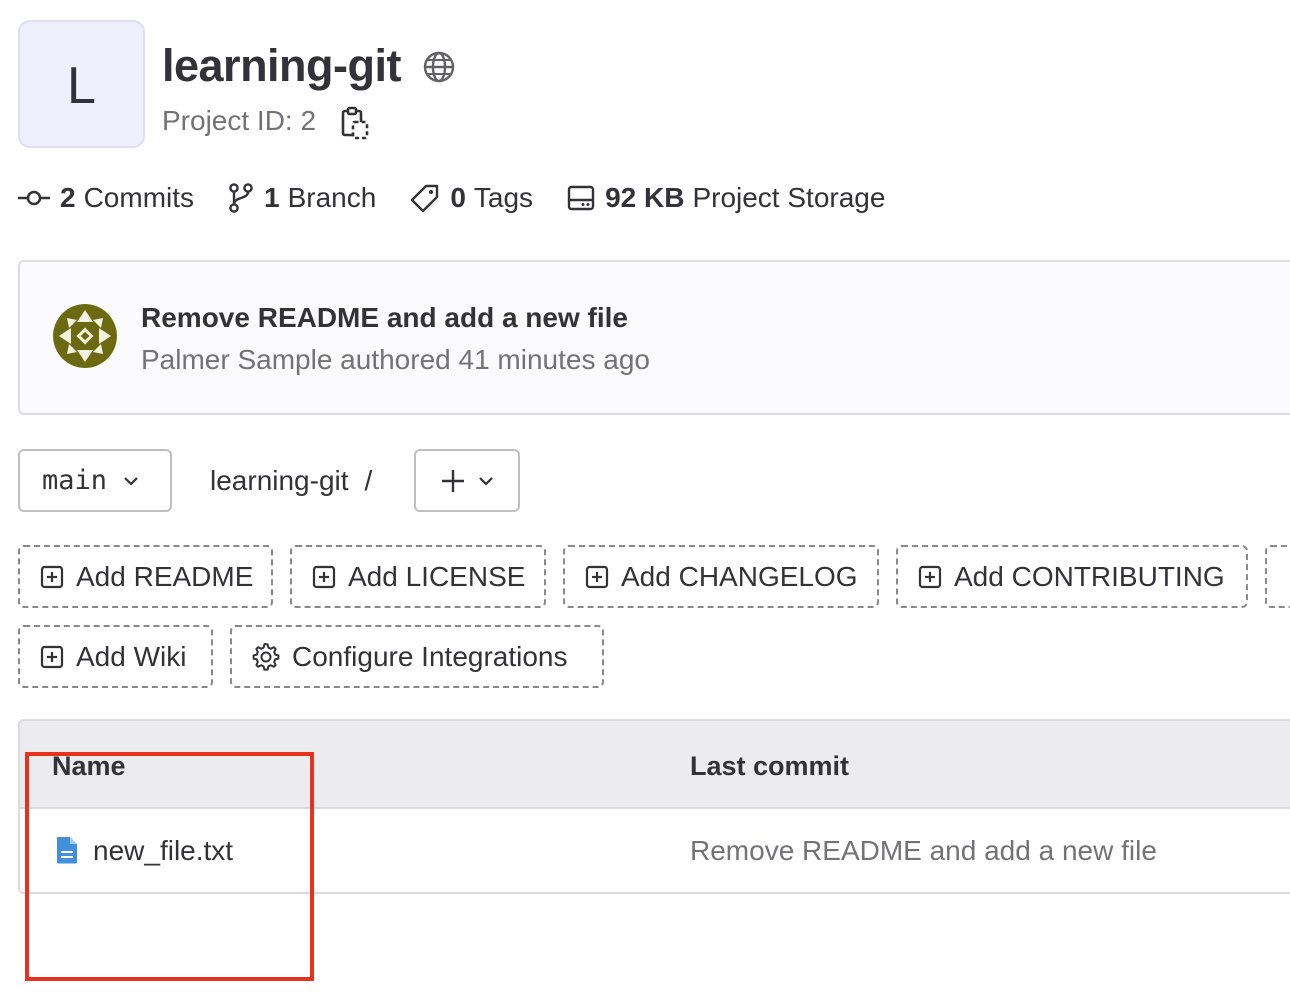  What do you see at coordinates (75, 480) in the screenshot?
I see `branch-name: main` at bounding box center [75, 480].